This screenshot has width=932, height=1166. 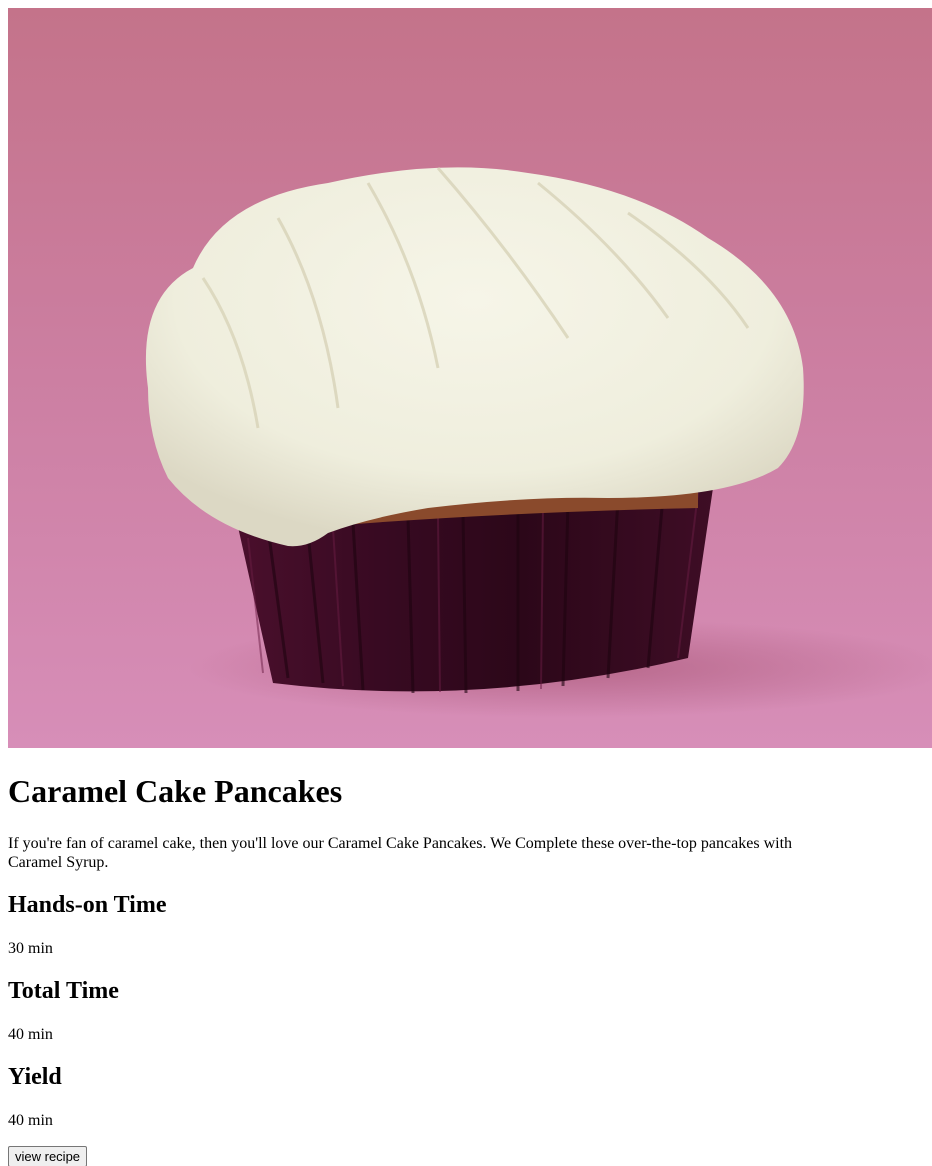 I want to click on hands-on-time-heading: Hands-on Time, so click(x=87, y=905).